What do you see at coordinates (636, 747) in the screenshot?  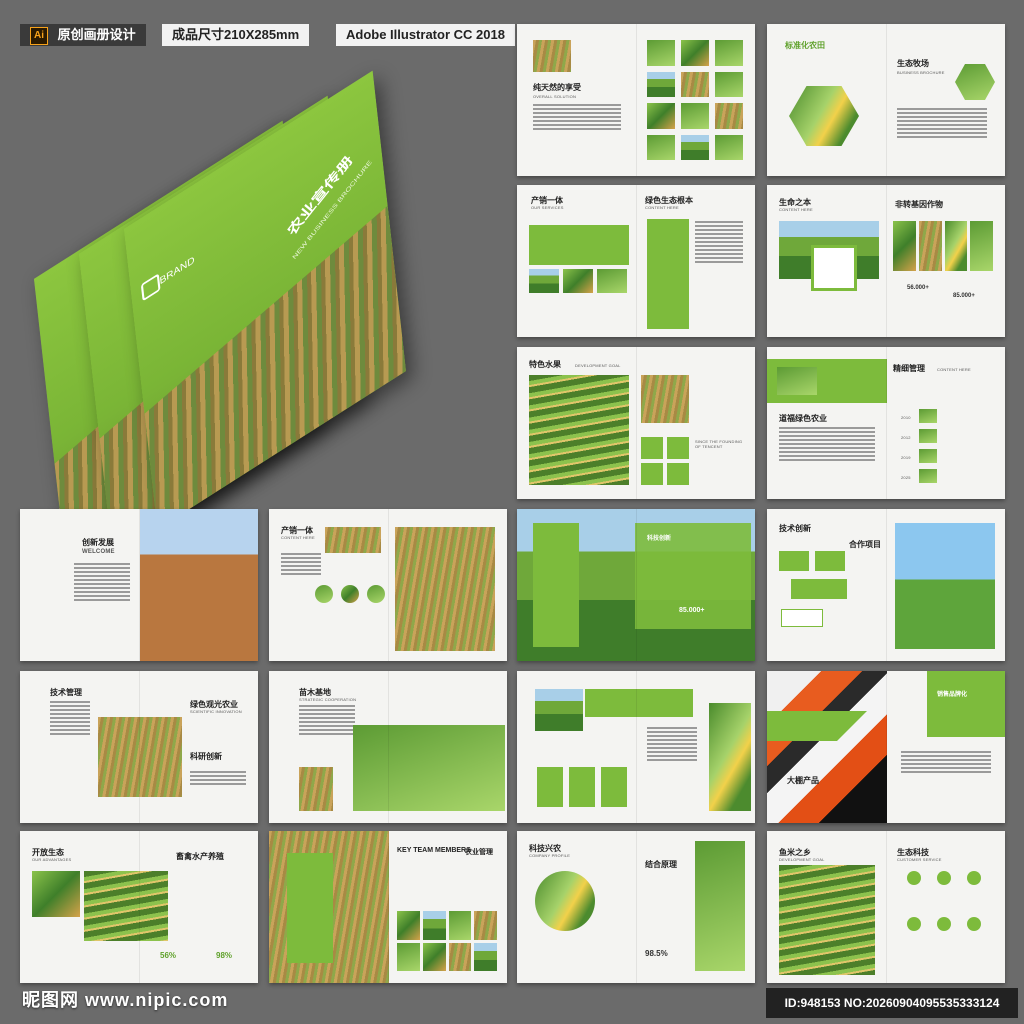 I see `spread-harvest` at bounding box center [636, 747].